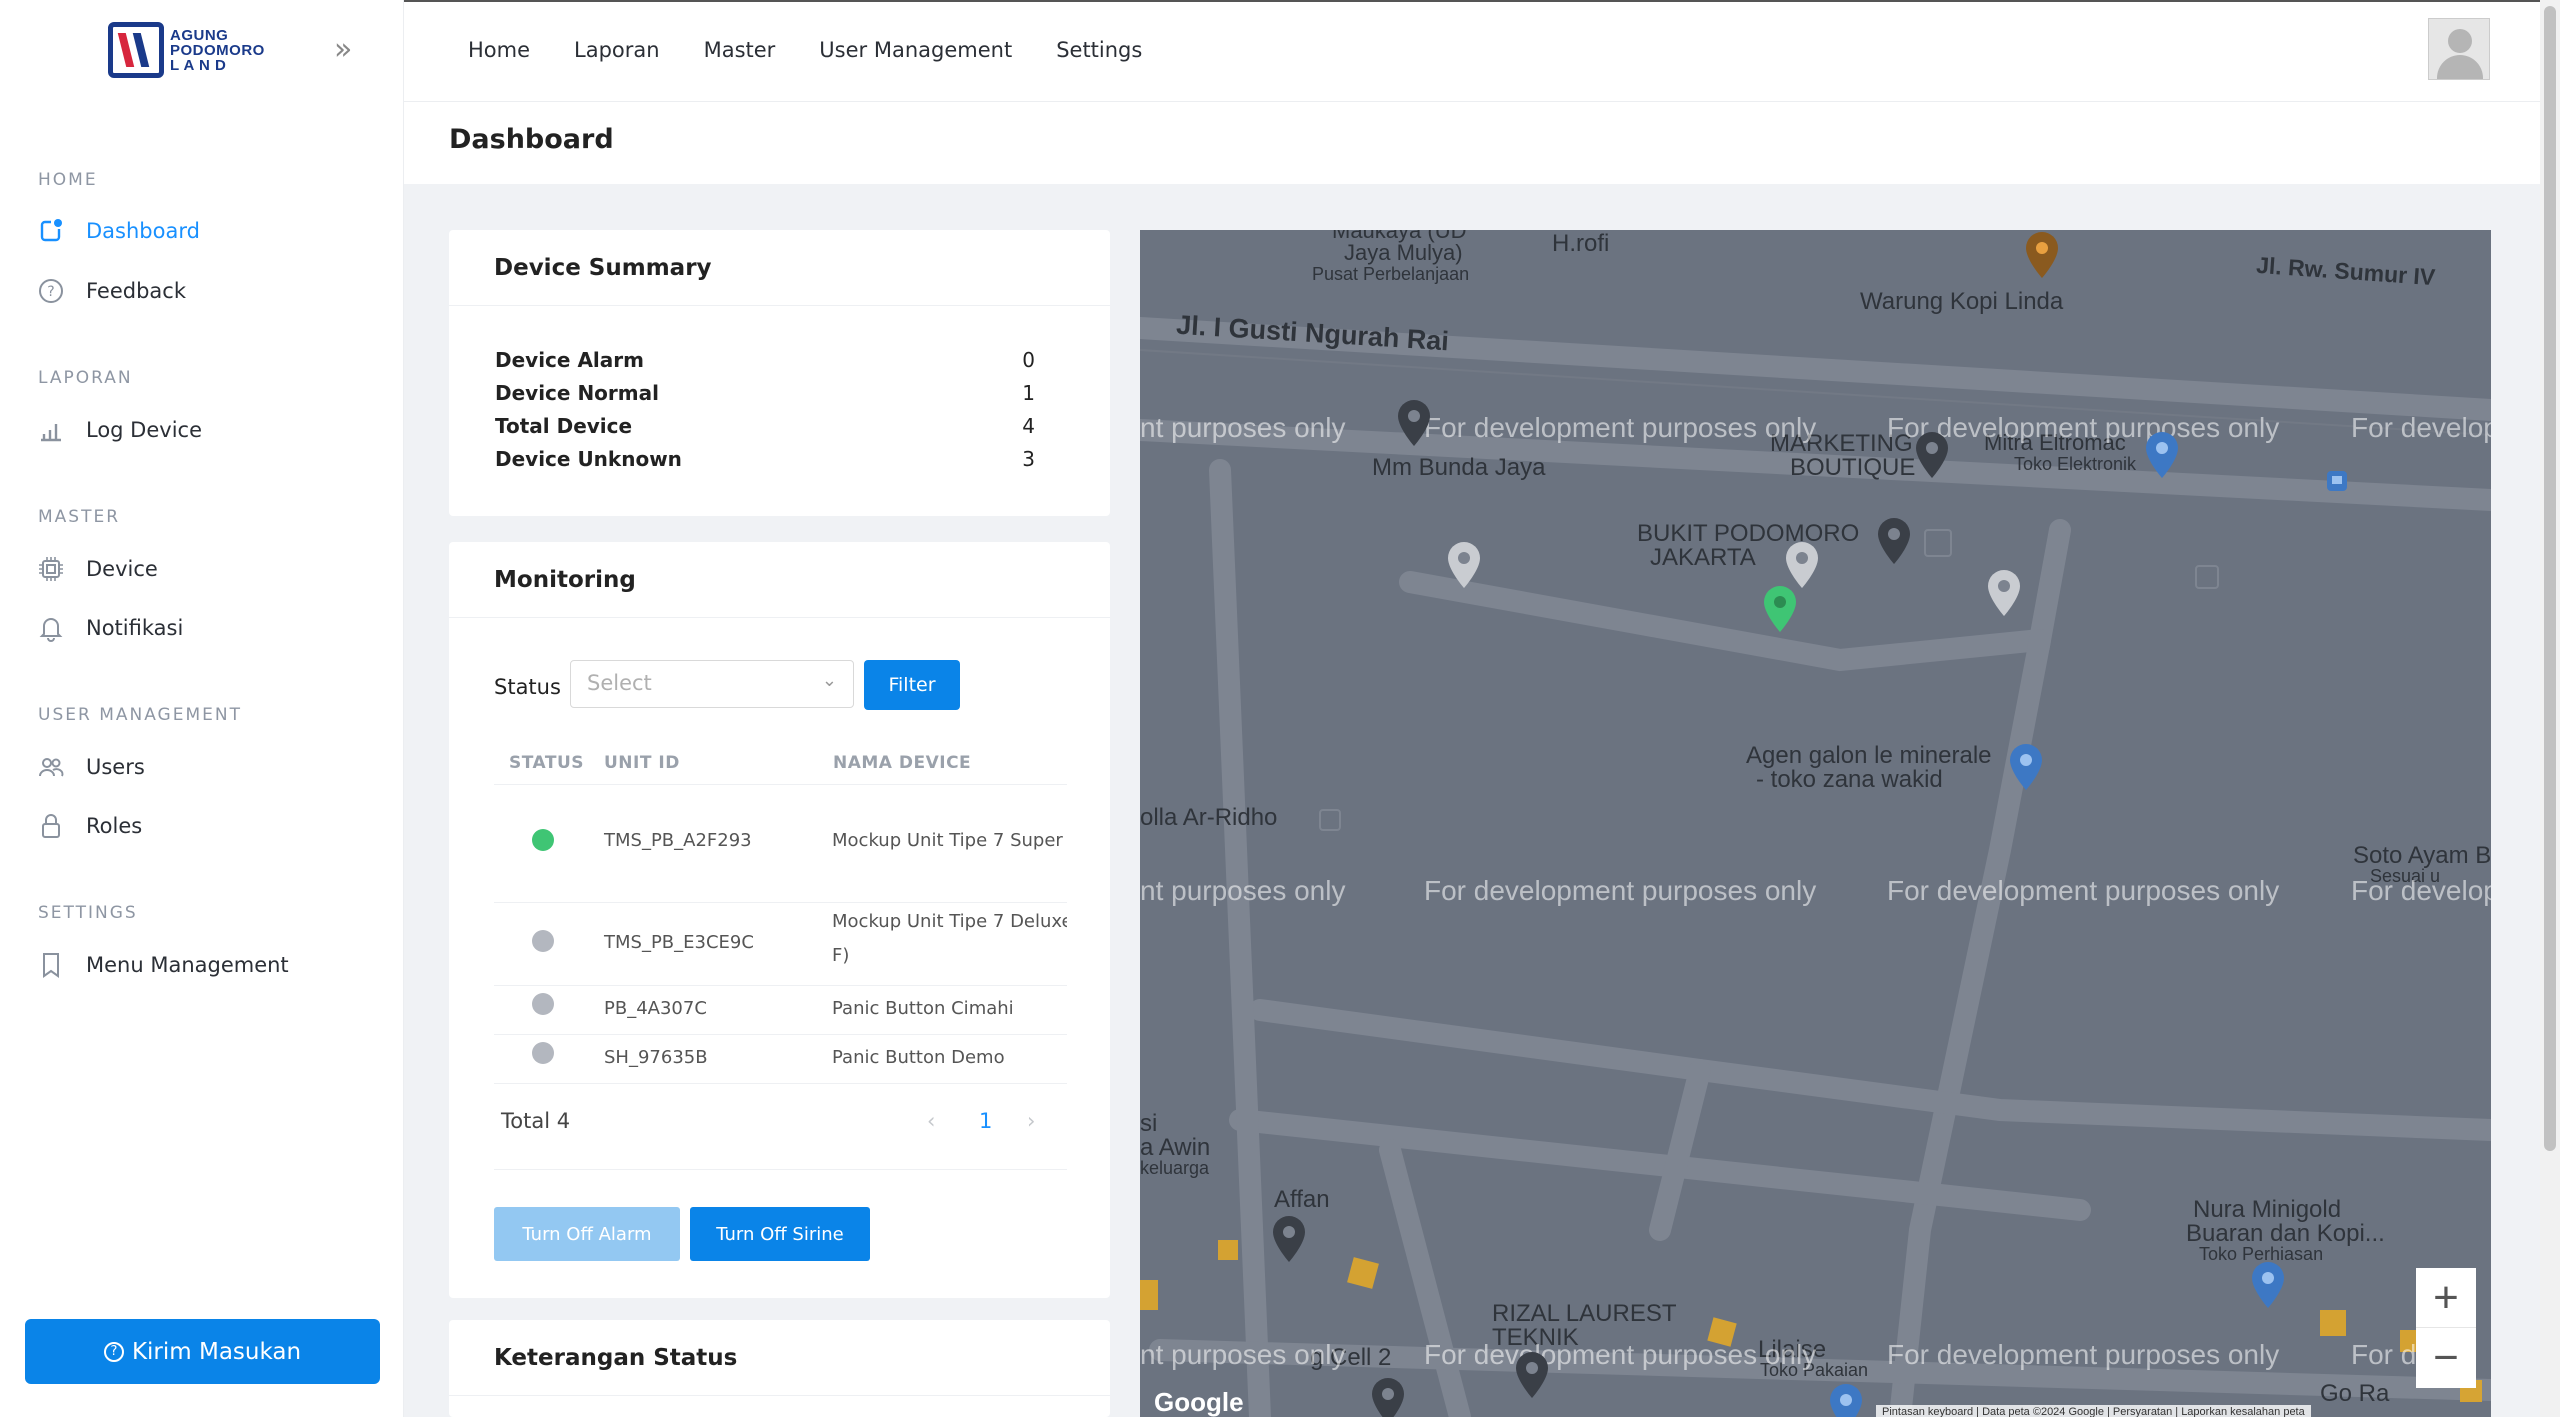 The width and height of the screenshot is (2560, 1417). I want to click on page-scrollbar, so click(2550, 708).